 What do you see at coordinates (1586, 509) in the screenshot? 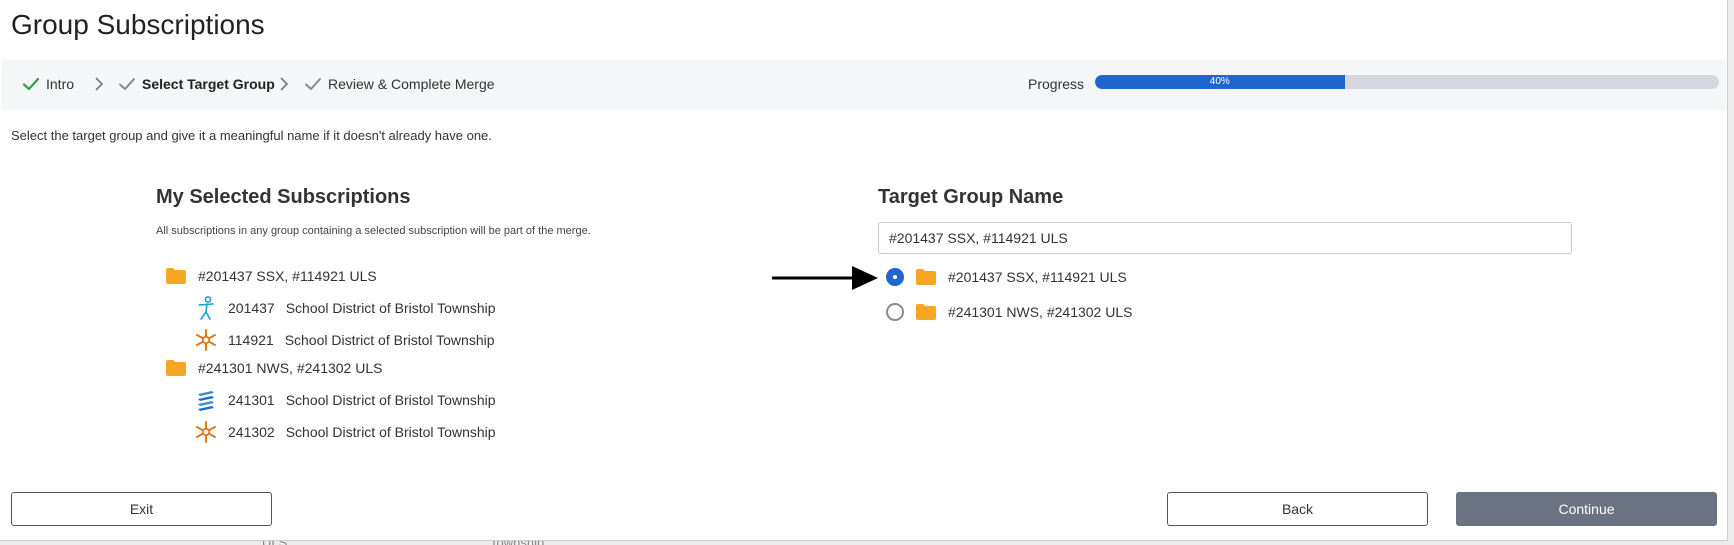
I see `continue-button: Continue` at bounding box center [1586, 509].